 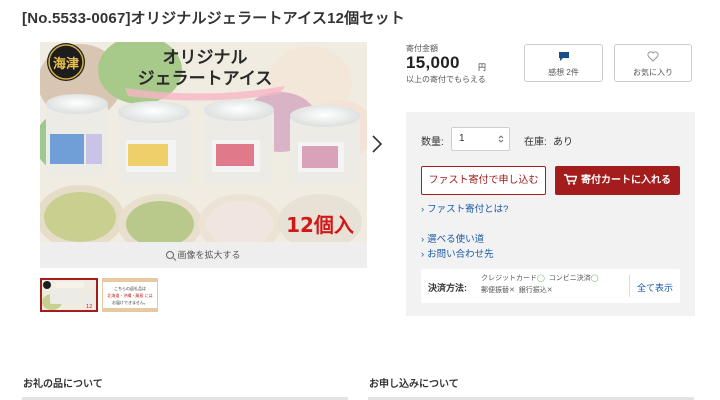 What do you see at coordinates (456, 239) in the screenshot?
I see `link-label: 選べる使い道` at bounding box center [456, 239].